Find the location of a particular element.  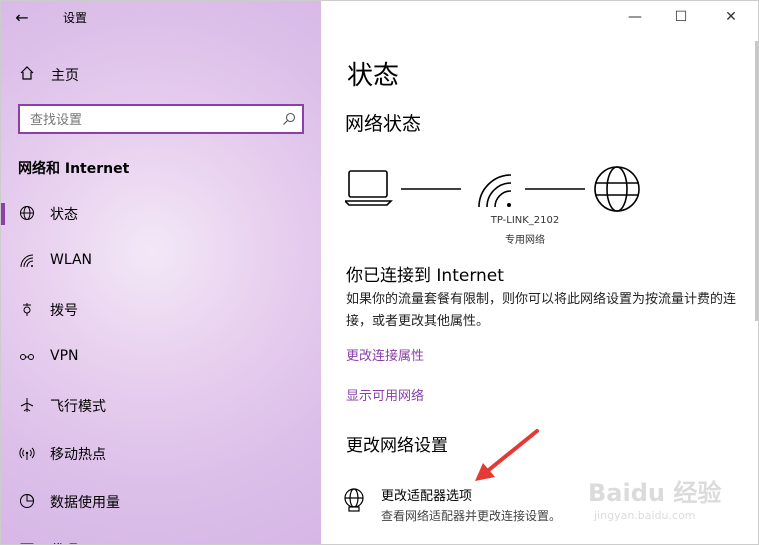

titlebar-left: ← 设置 is located at coordinates (161, 18).